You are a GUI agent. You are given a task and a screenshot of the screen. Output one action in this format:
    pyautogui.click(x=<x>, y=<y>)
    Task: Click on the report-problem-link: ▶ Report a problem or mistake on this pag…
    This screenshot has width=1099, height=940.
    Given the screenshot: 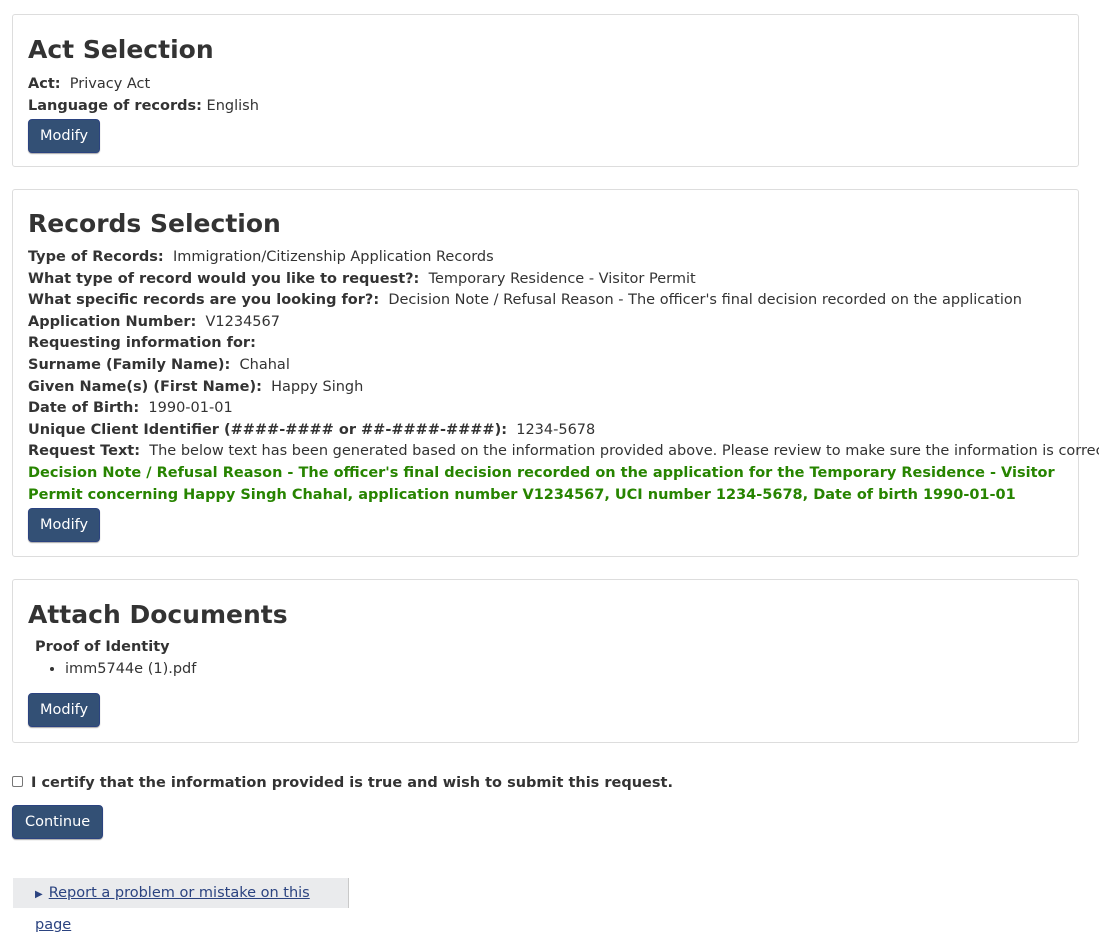 What is the action you would take?
    pyautogui.click(x=181, y=905)
    